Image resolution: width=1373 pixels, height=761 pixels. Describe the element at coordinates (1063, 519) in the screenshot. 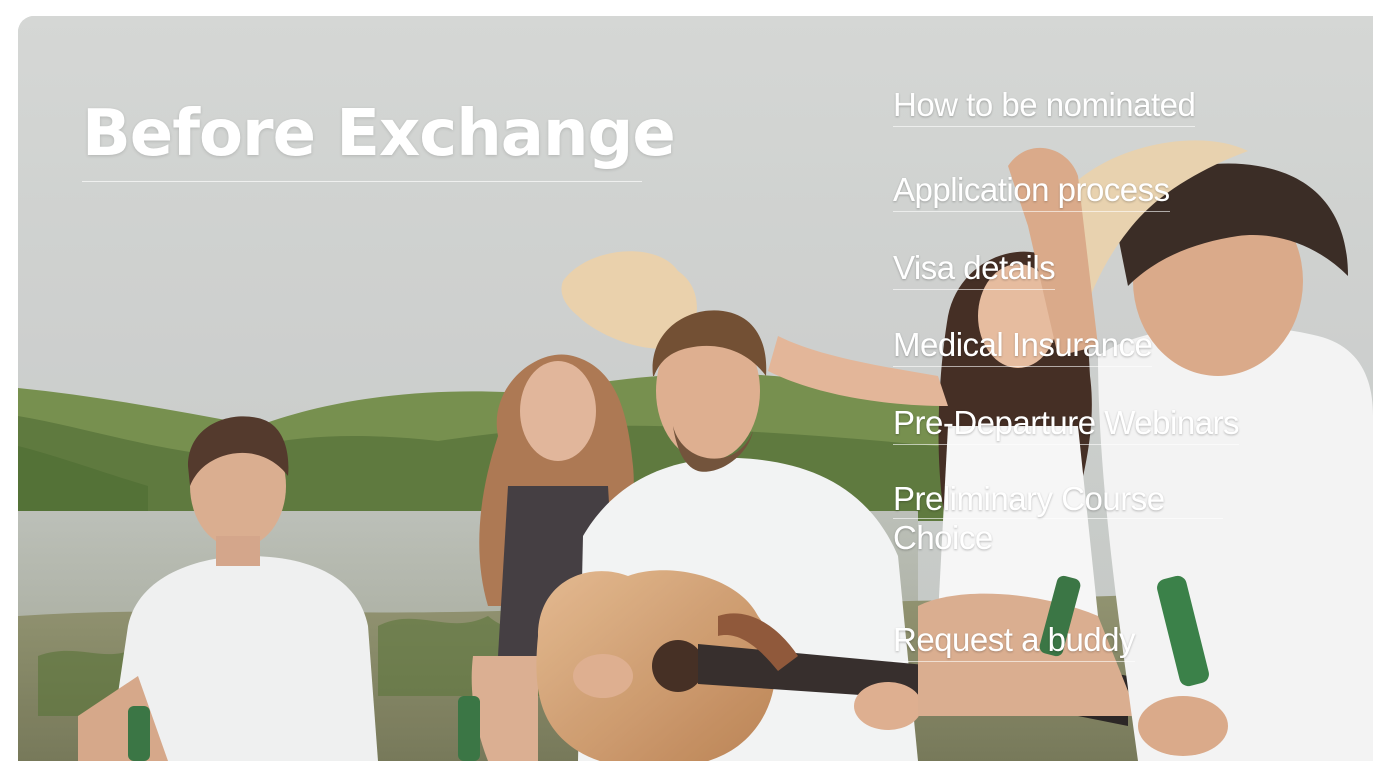

I see `nav-link-preliminary-course-choice: Preliminary Course Choice` at that location.